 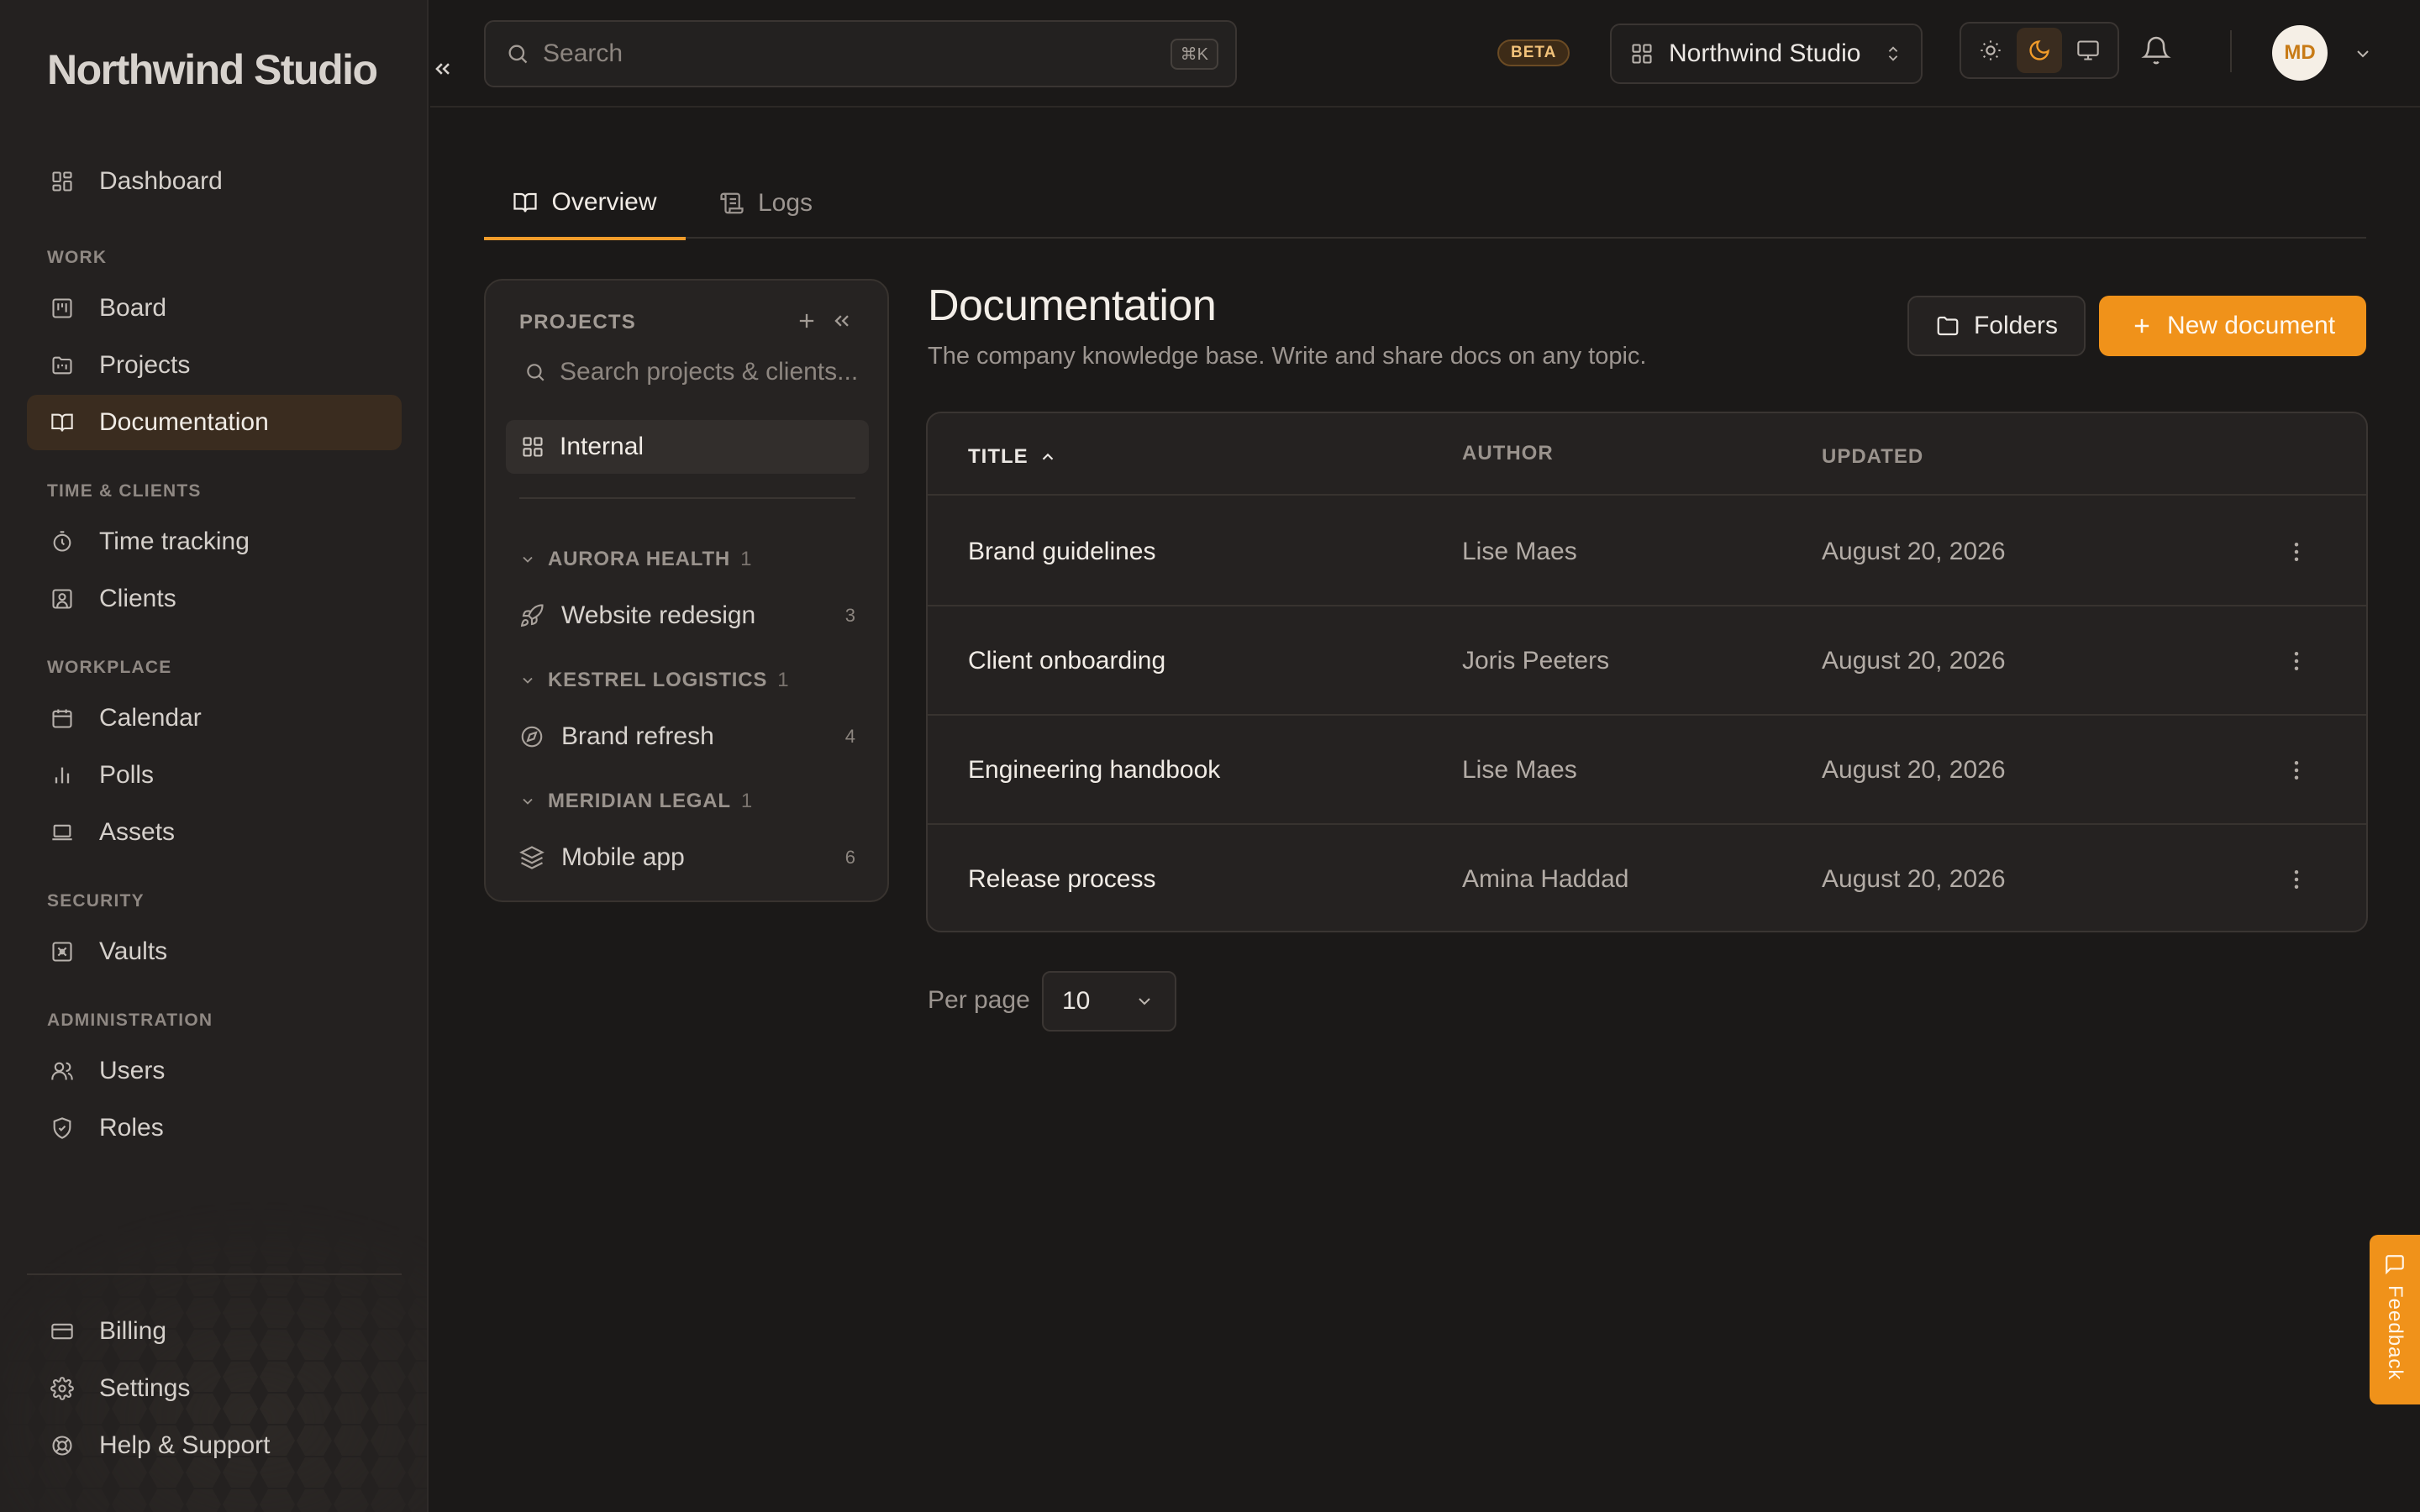 What do you see at coordinates (711, 372) in the screenshot?
I see `projects-search-input` at bounding box center [711, 372].